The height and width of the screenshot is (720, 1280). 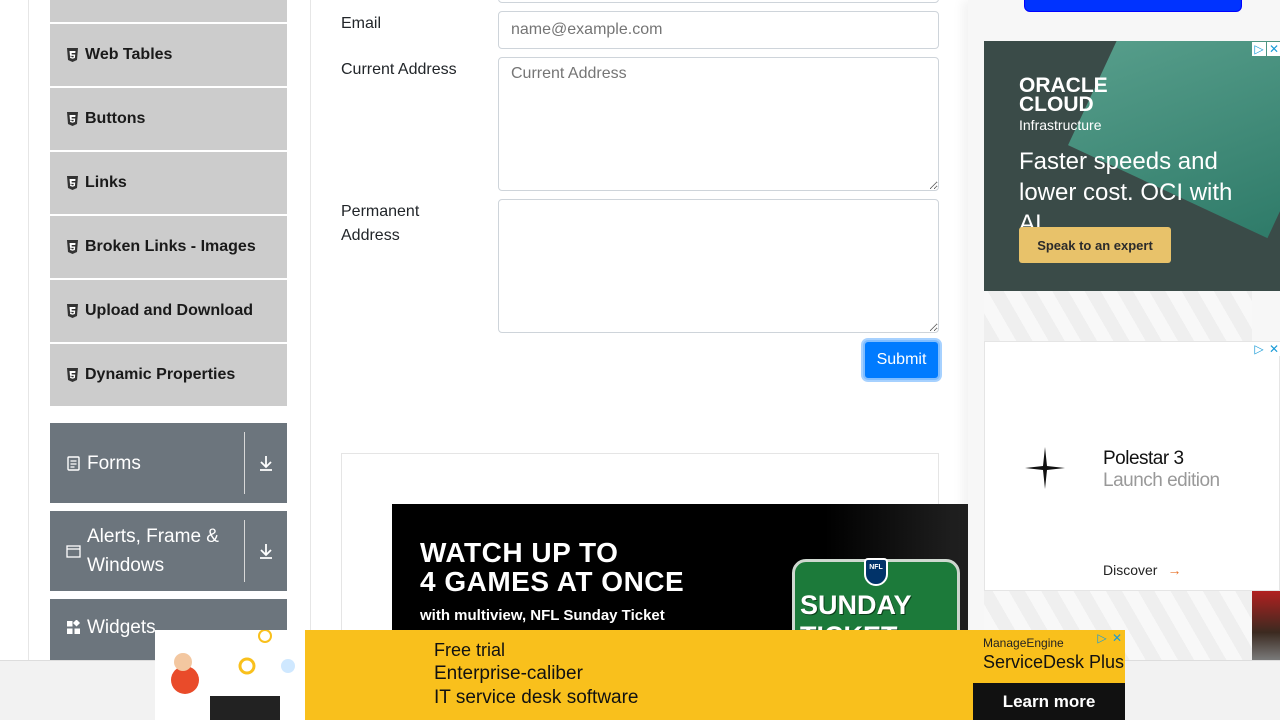 I want to click on ad-subline: with multiview, NFL Sunday Ticket, so click(x=542, y=615).